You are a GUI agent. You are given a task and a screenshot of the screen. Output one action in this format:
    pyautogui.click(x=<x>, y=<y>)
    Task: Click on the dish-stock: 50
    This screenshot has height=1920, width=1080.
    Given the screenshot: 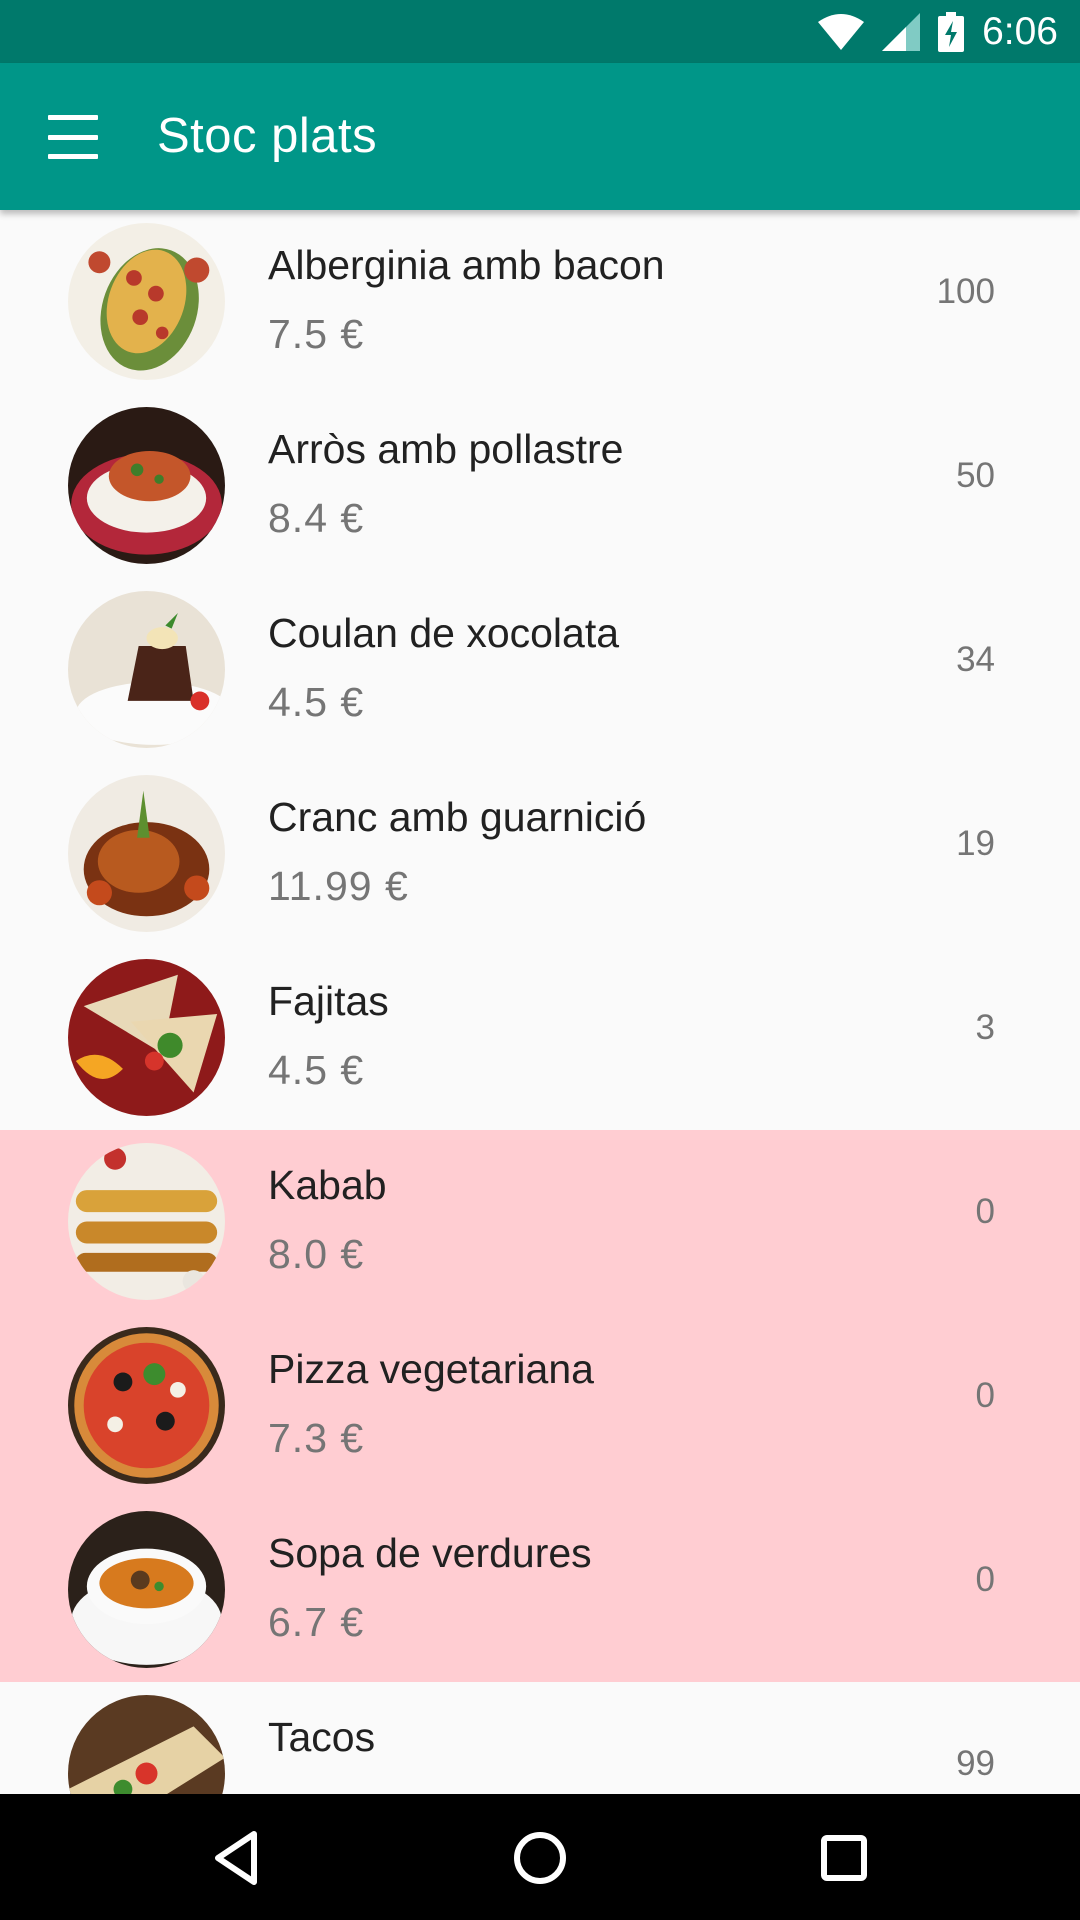 What is the action you would take?
    pyautogui.click(x=975, y=475)
    